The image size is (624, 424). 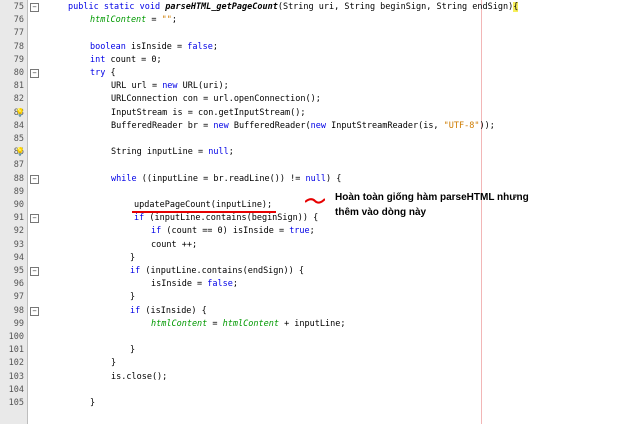 What do you see at coordinates (312, 363) in the screenshot?
I see `code-line-102: 102 }` at bounding box center [312, 363].